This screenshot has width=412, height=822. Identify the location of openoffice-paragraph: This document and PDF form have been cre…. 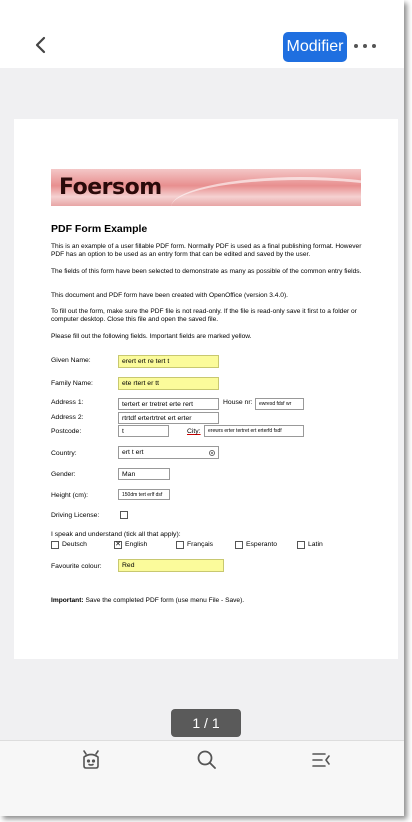
(170, 295).